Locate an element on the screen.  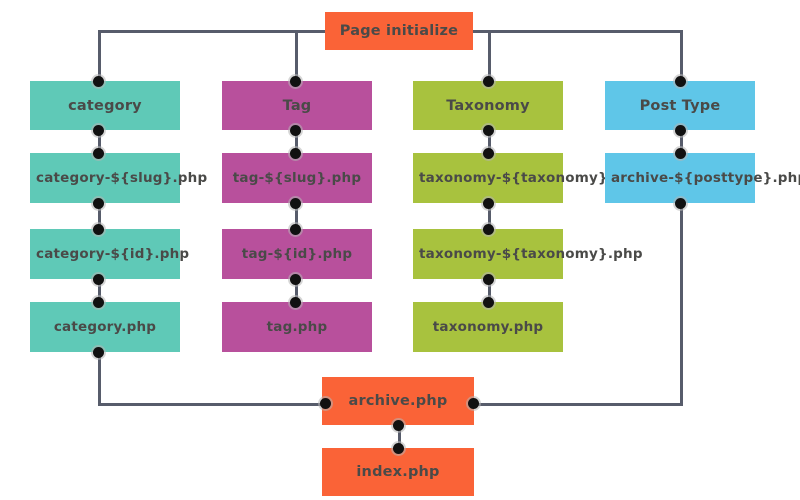
node-label: archive.php is located at coordinates (398, 401).